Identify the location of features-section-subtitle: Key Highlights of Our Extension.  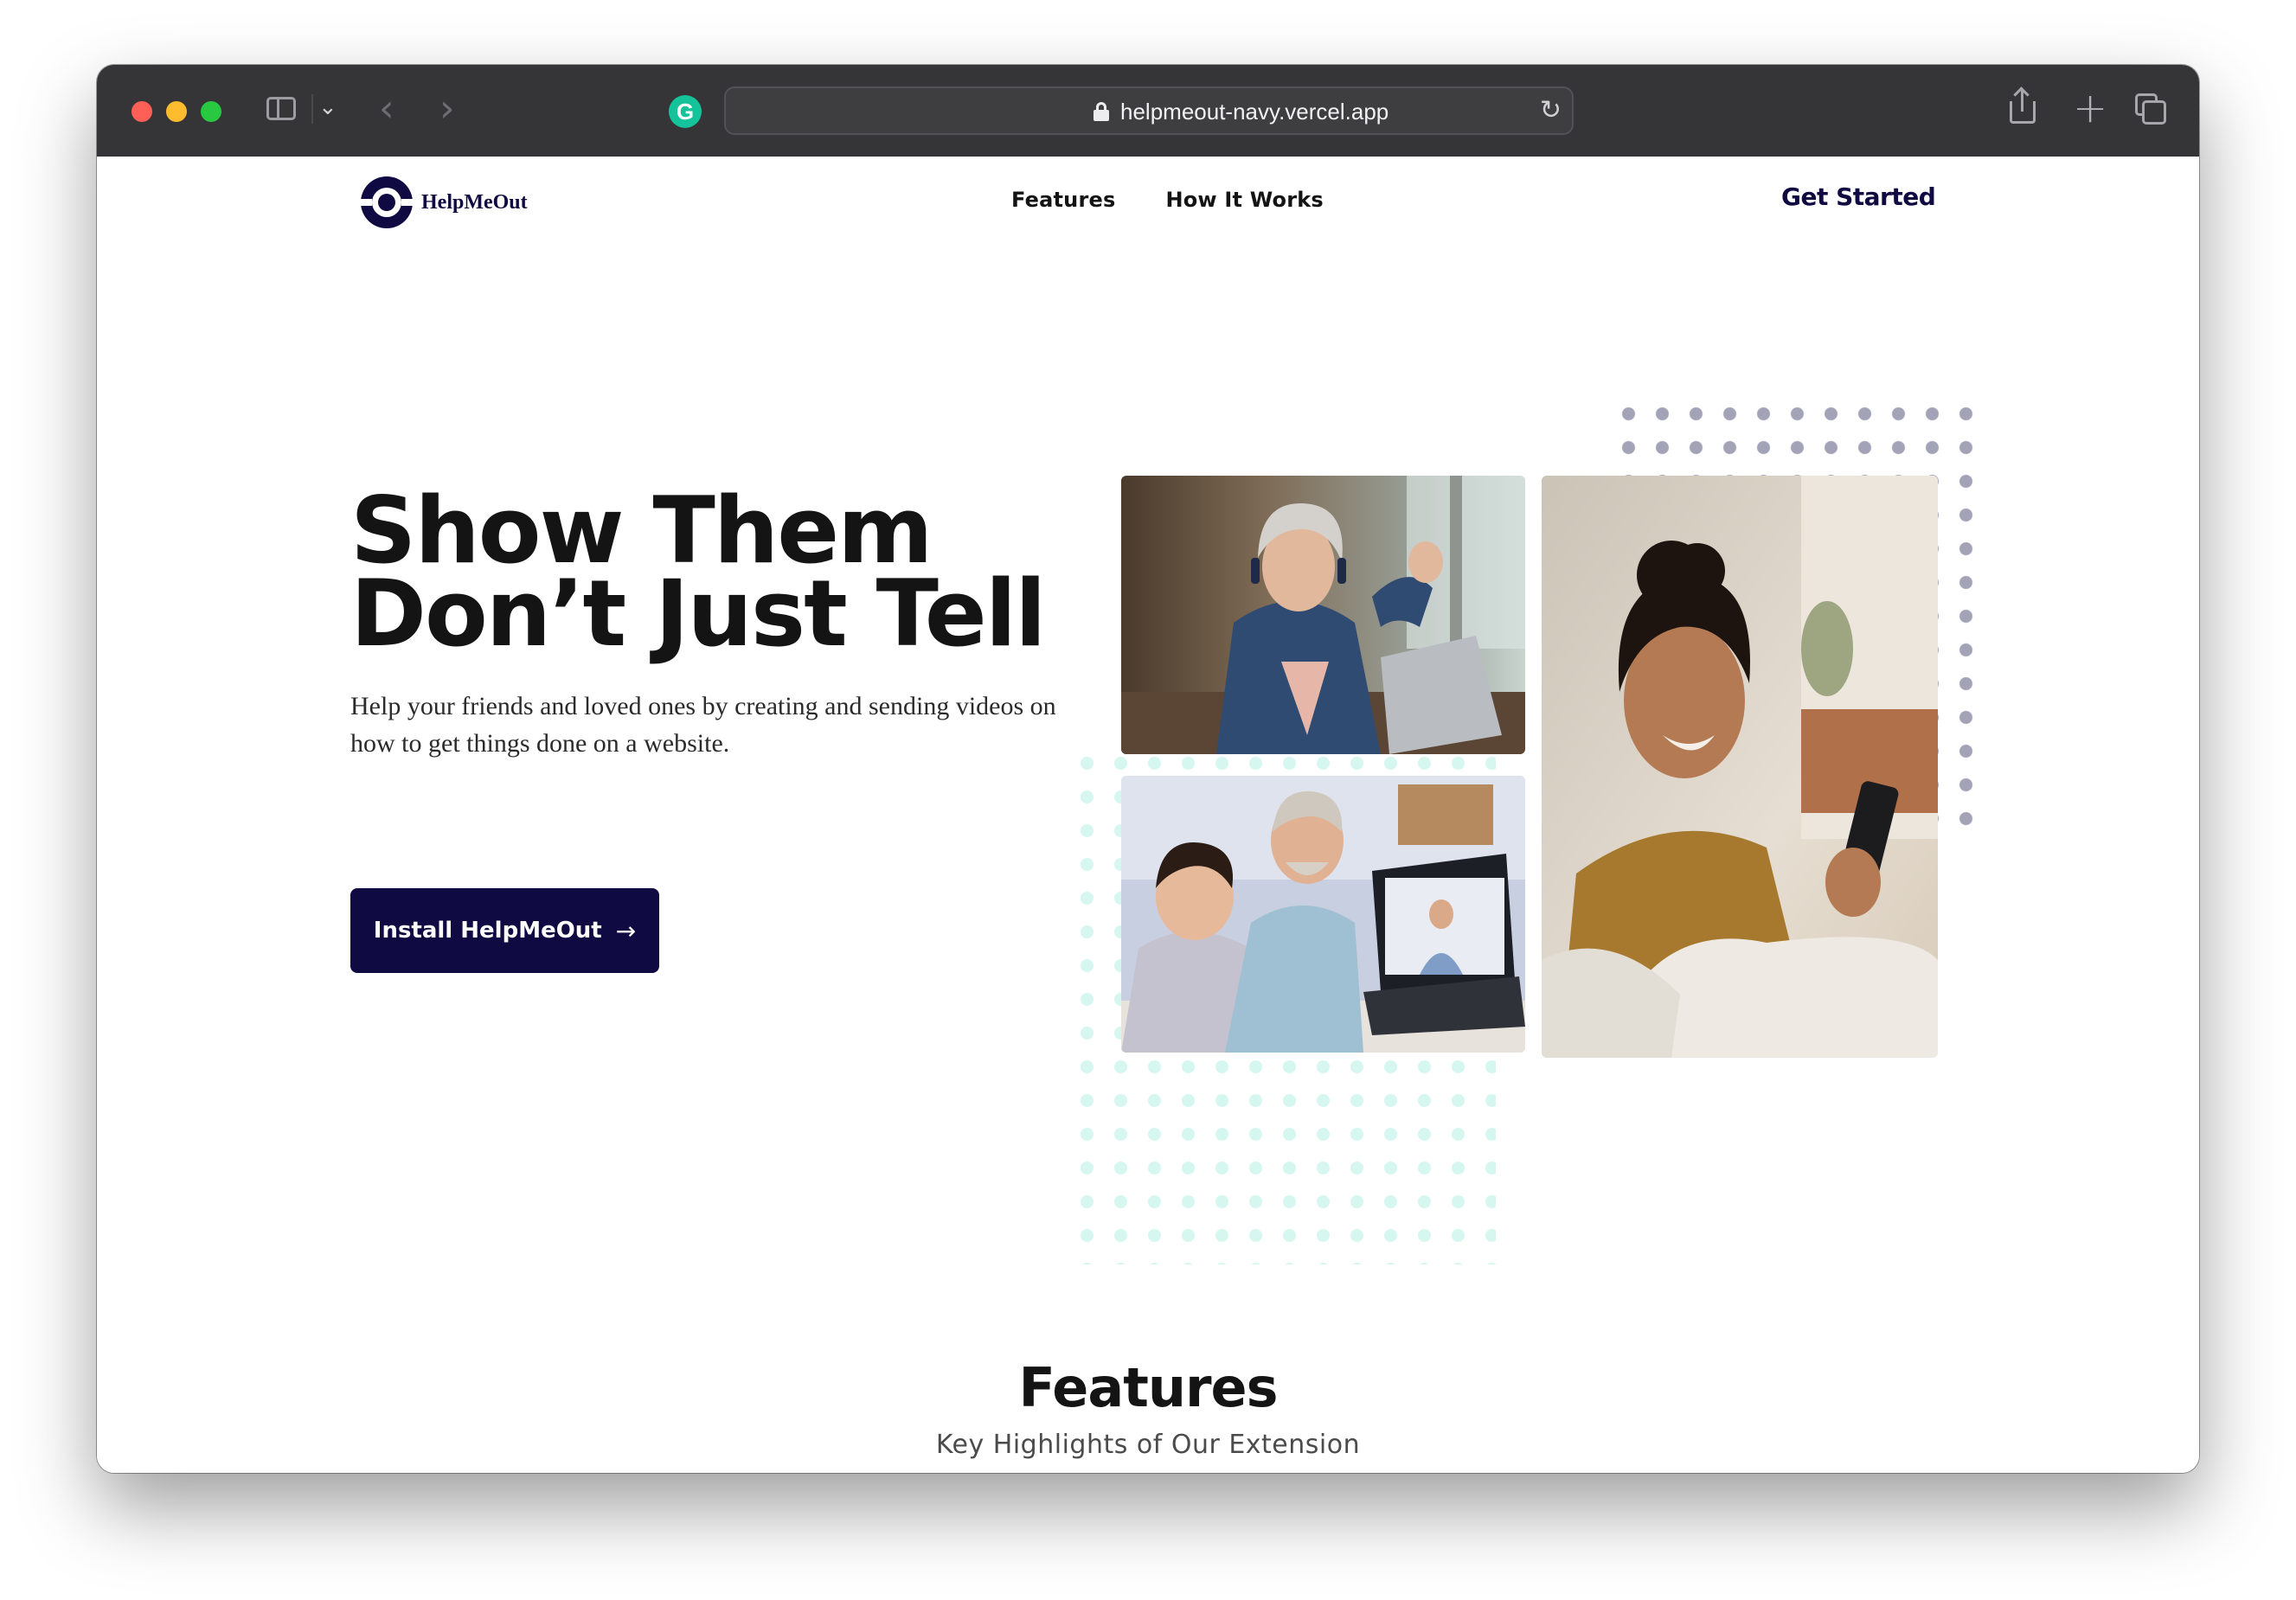
(1148, 1445).